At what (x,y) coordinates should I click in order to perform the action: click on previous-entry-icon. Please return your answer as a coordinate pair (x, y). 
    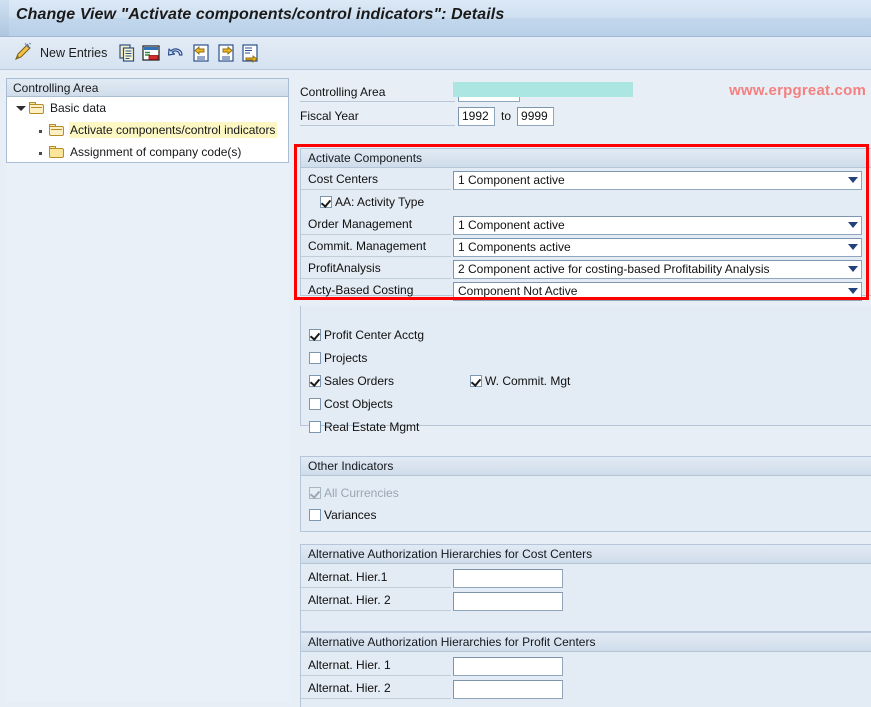
    Looking at the image, I should click on (201, 53).